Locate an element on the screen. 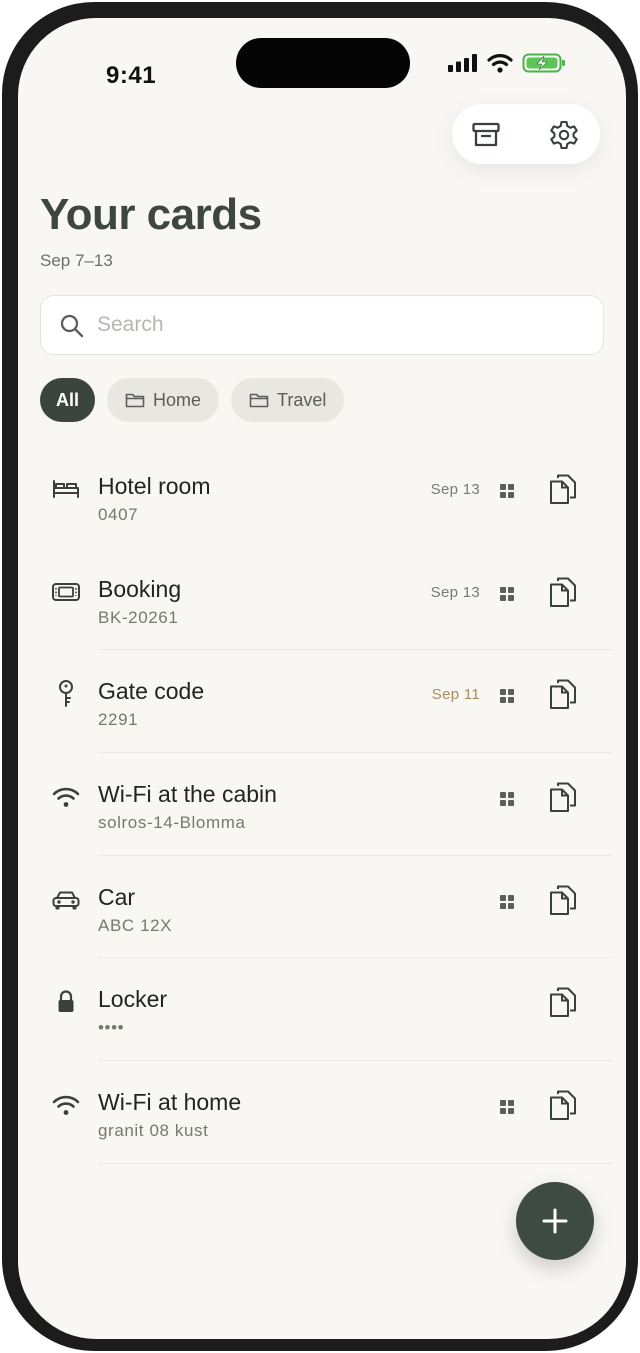 This screenshot has width=640, height=1353. top-actions is located at coordinates (526, 134).